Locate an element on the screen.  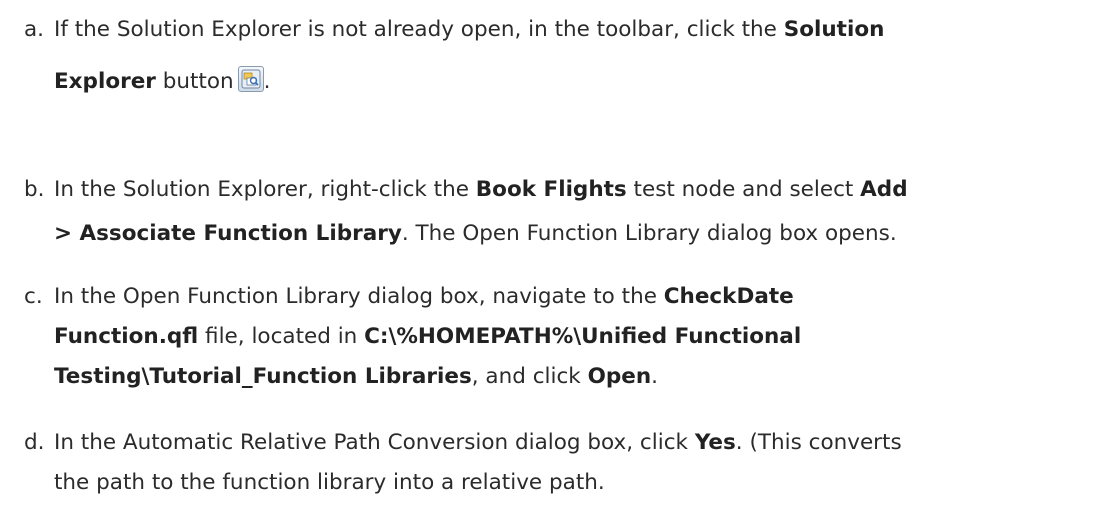
ui-term: Open is located at coordinates (619, 376).